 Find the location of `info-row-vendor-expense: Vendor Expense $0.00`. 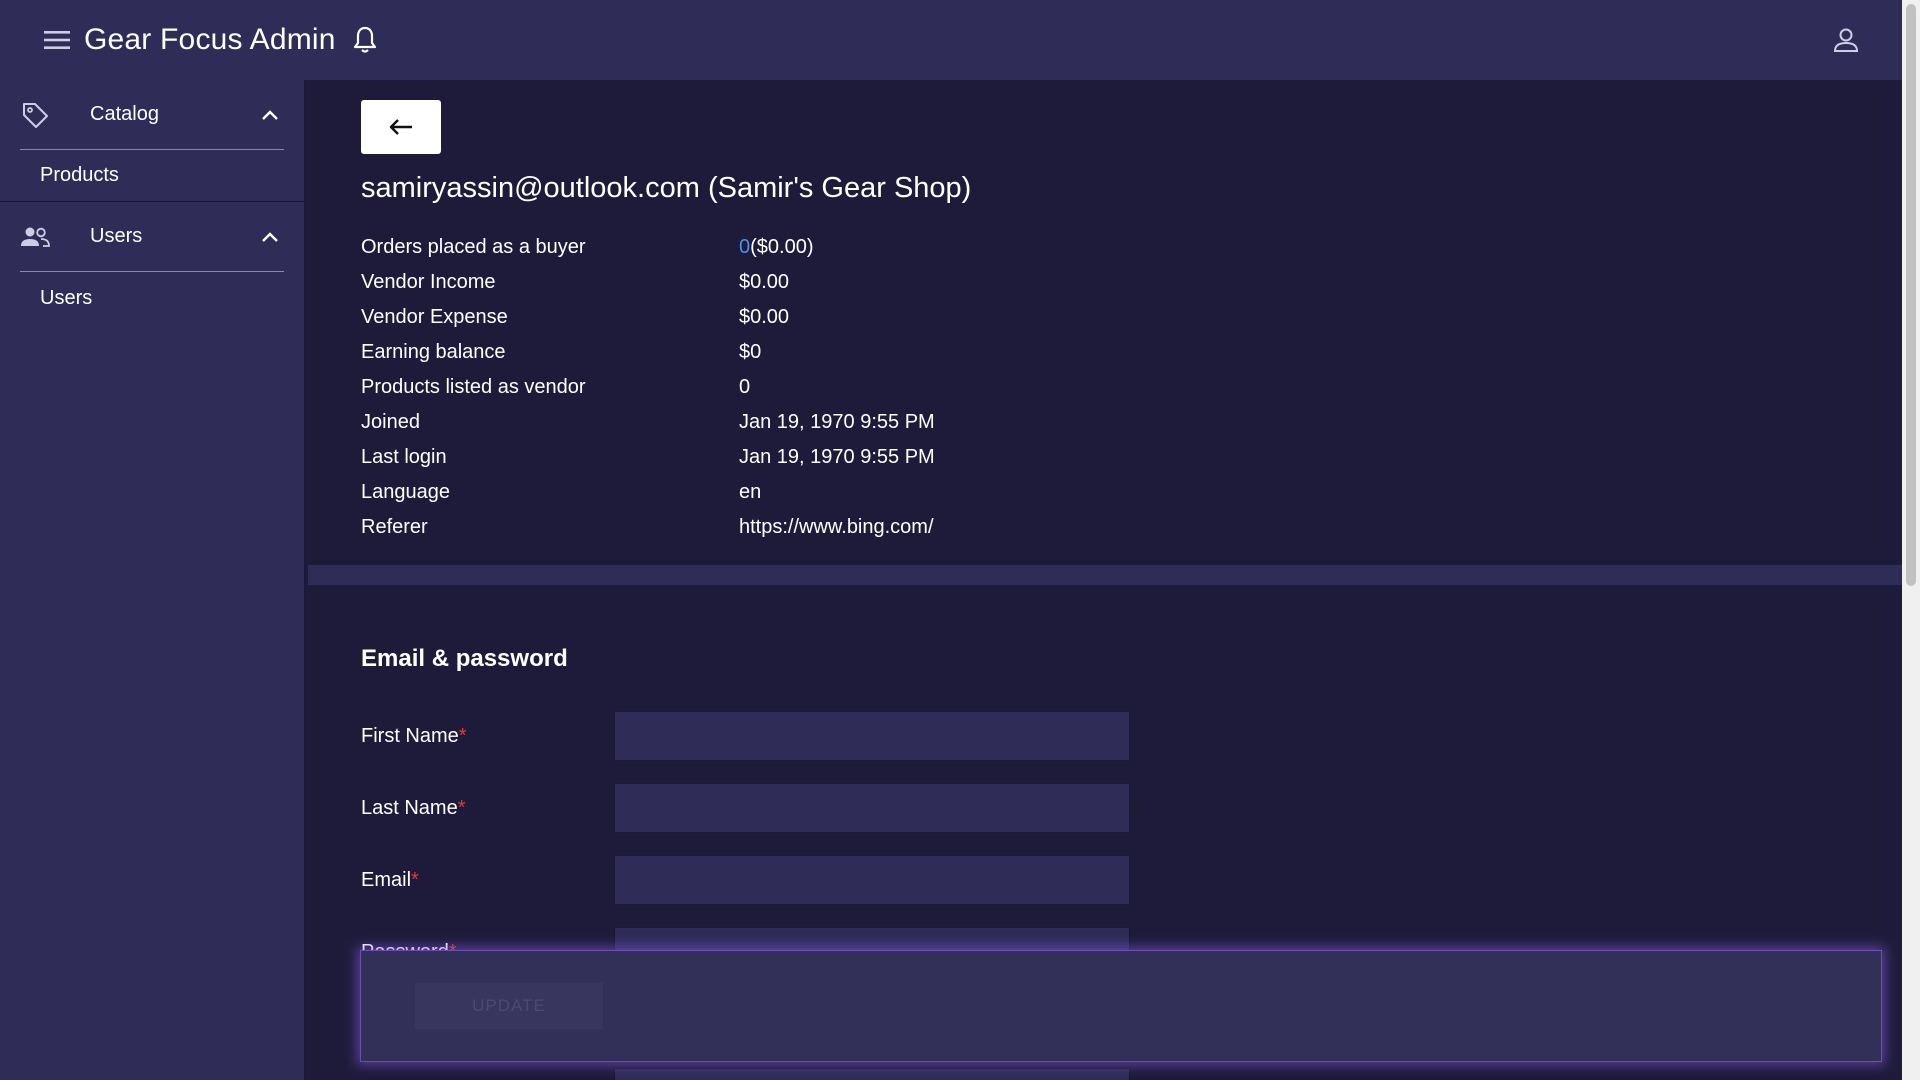

info-row-vendor-expense: Vendor Expense $0.00 is located at coordinates (648, 317).